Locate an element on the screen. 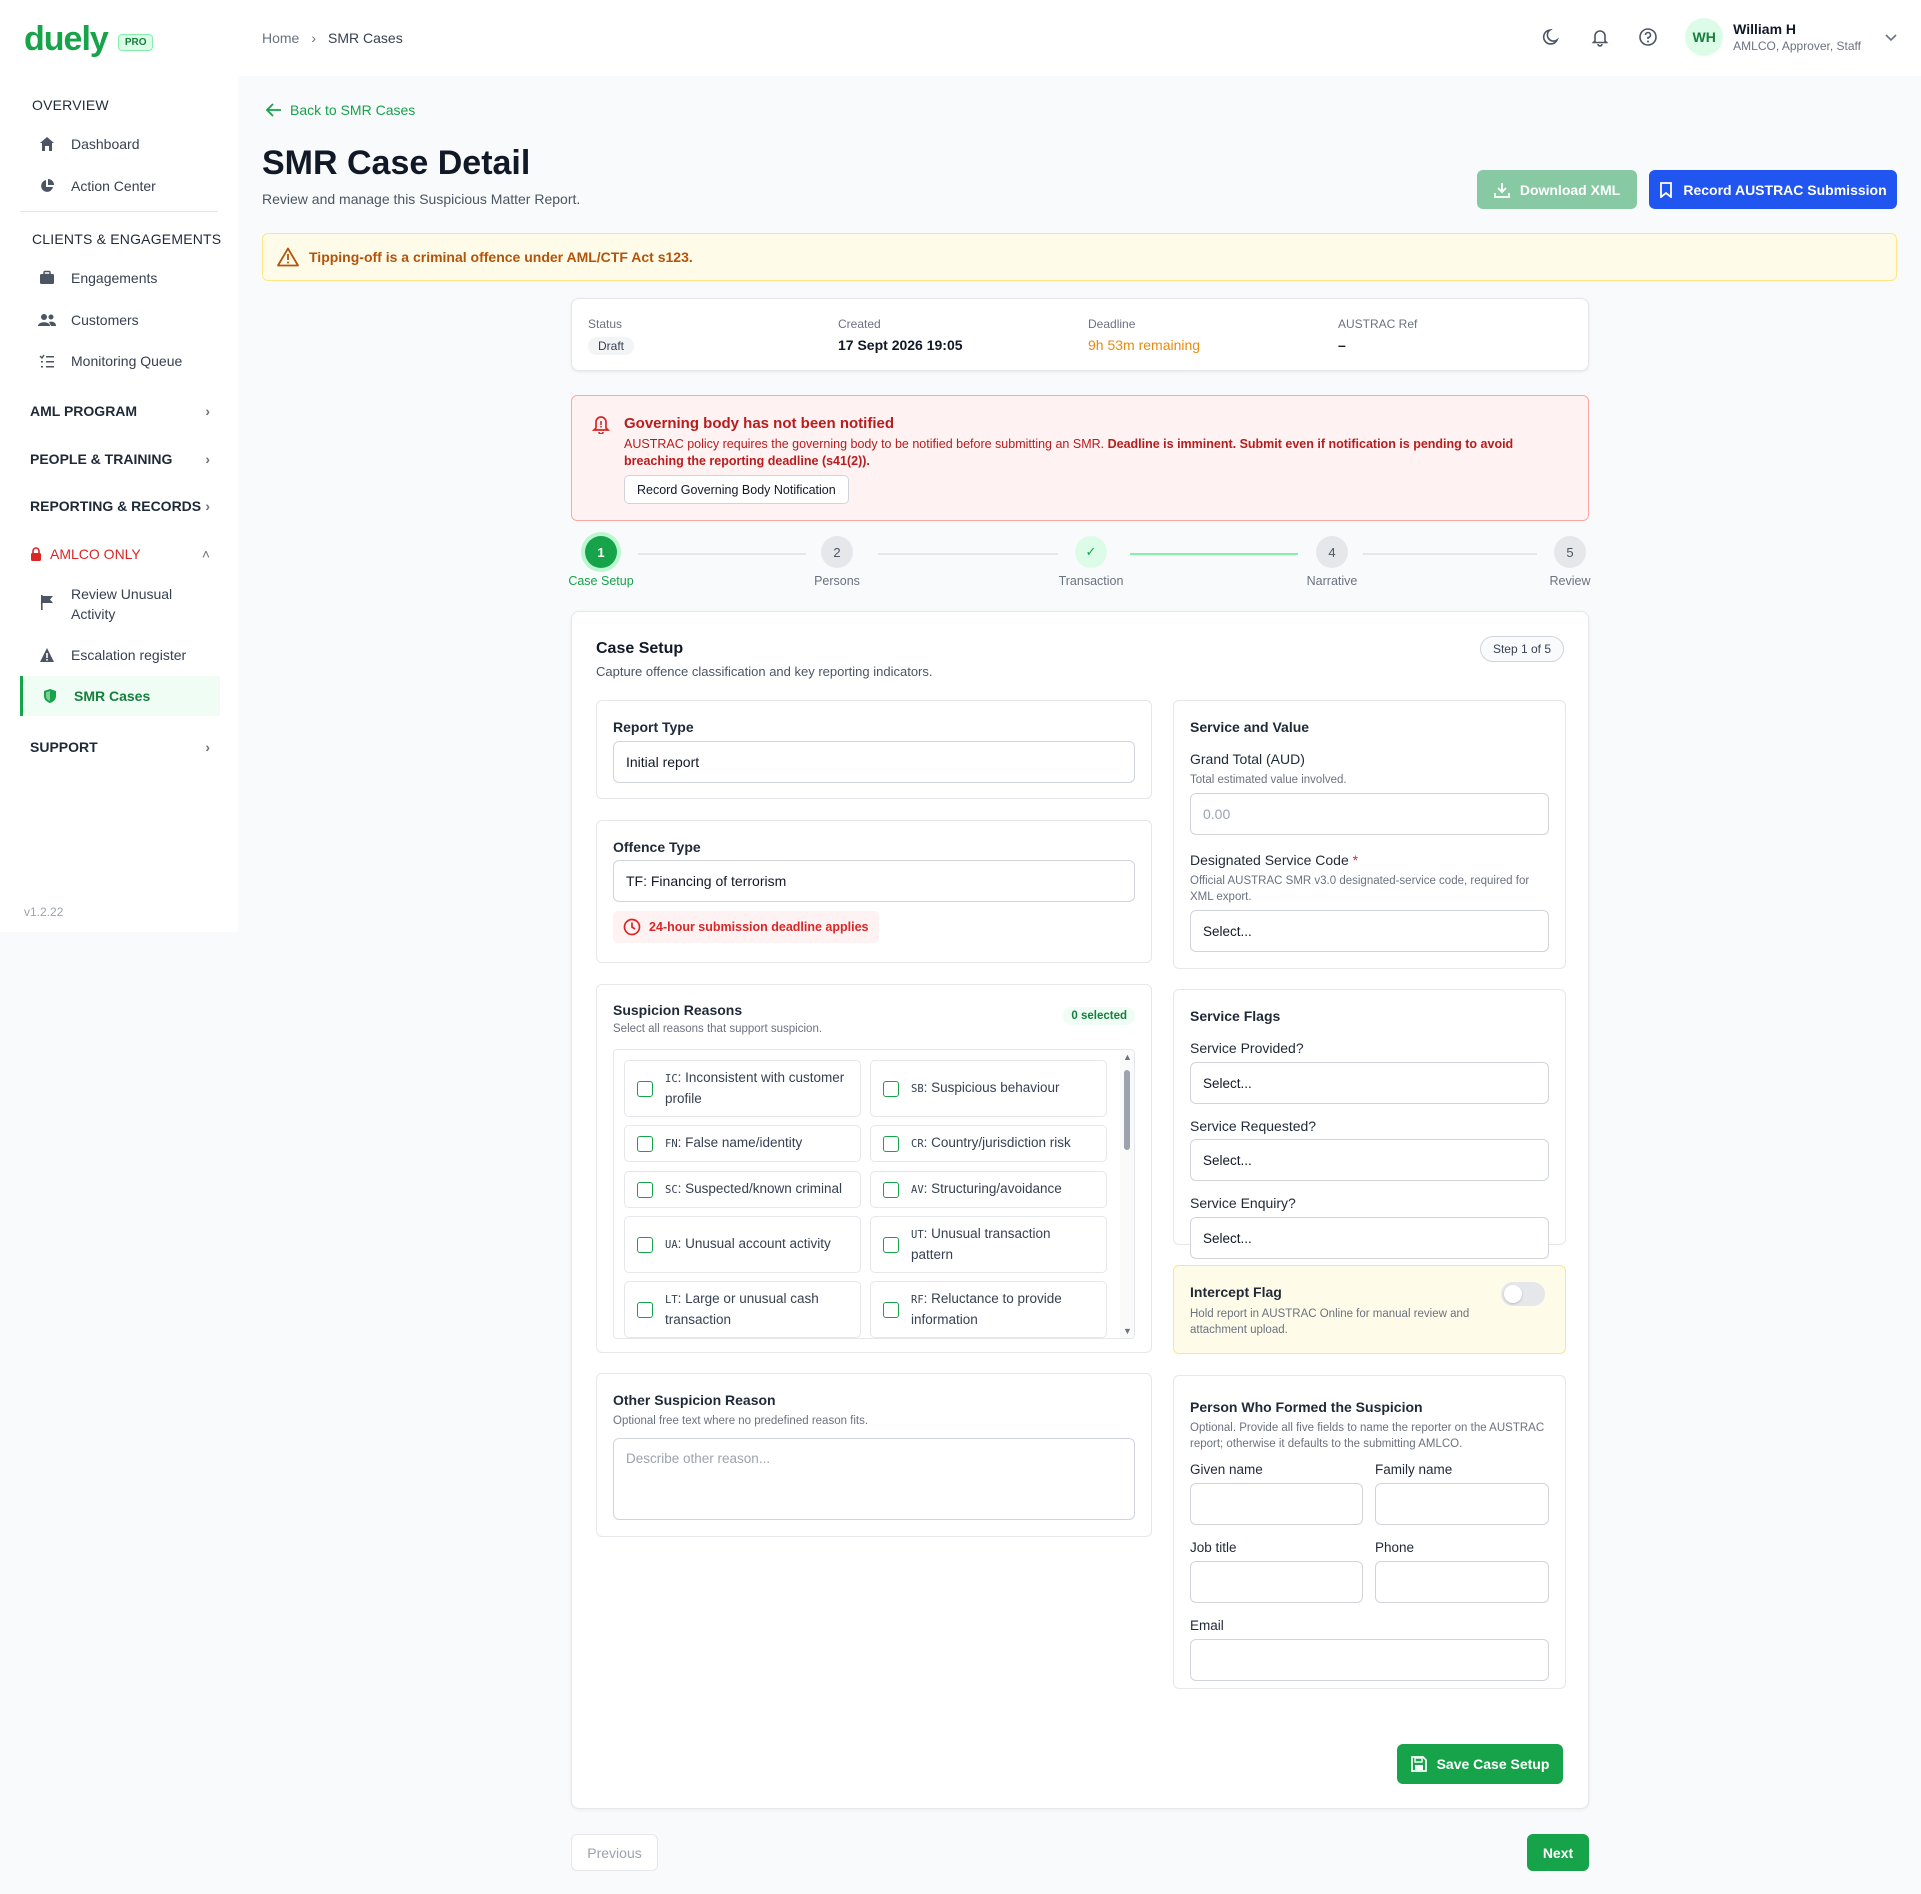 The height and width of the screenshot is (1894, 1921). chevron-right-icon: › is located at coordinates (207, 459).